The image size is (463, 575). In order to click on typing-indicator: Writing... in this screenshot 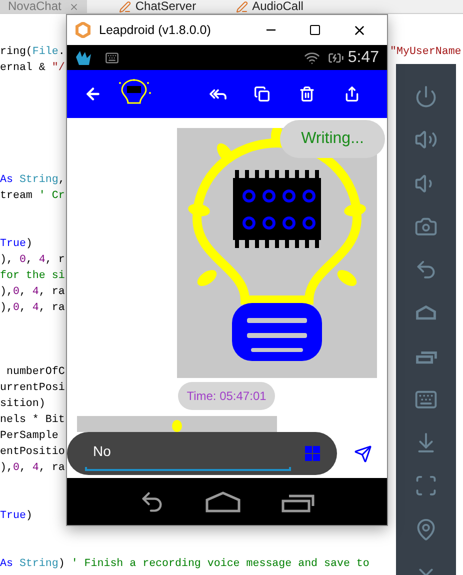, I will do `click(332, 139)`.